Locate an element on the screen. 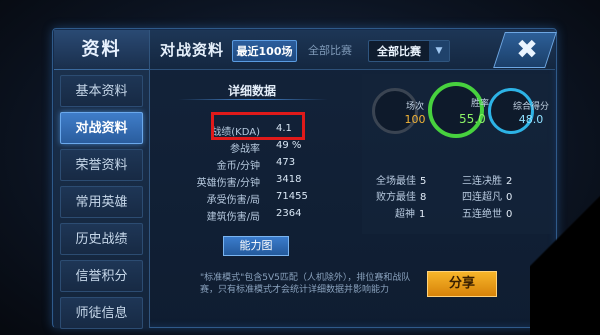 Image resolution: width=600 pixels, height=335 pixels. tab-recent-100: 最近100场 is located at coordinates (264, 51).